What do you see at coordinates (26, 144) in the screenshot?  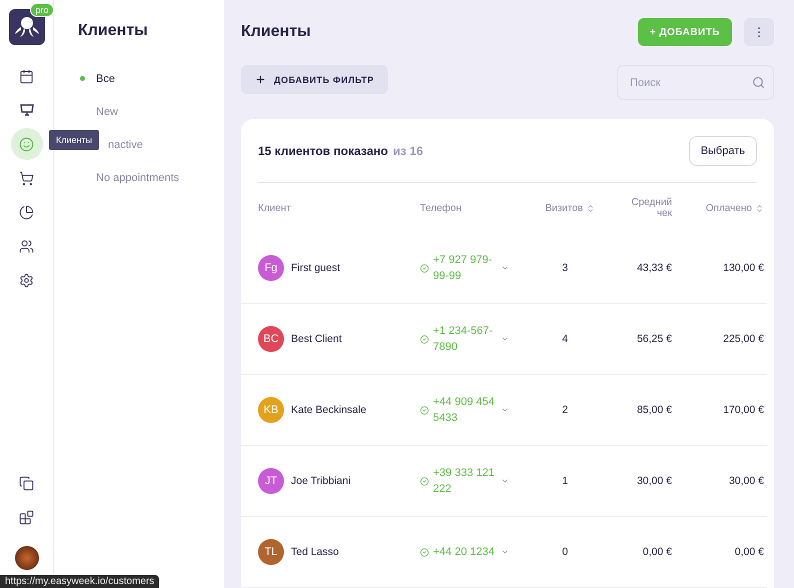 I see `smiley-icon` at bounding box center [26, 144].